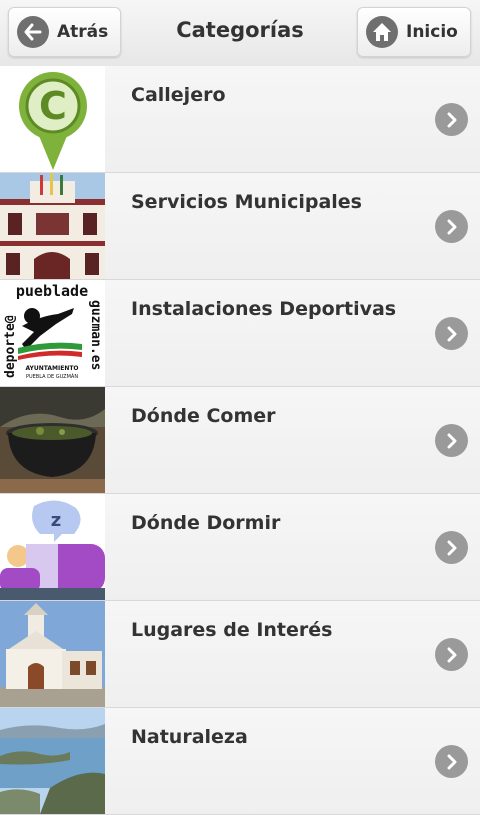  Describe the element at coordinates (52, 291) in the screenshot. I see `deportes-logo-top: pueblade` at that location.